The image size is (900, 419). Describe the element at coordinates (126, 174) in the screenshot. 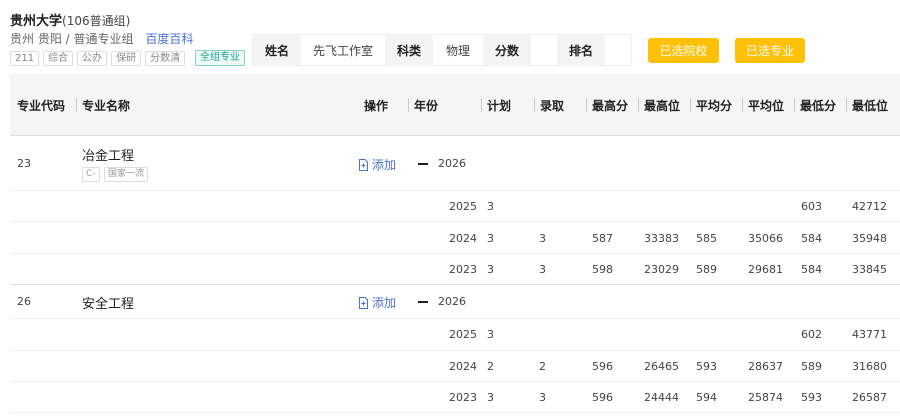

I see `major-first-class-tag: 国家一流` at that location.